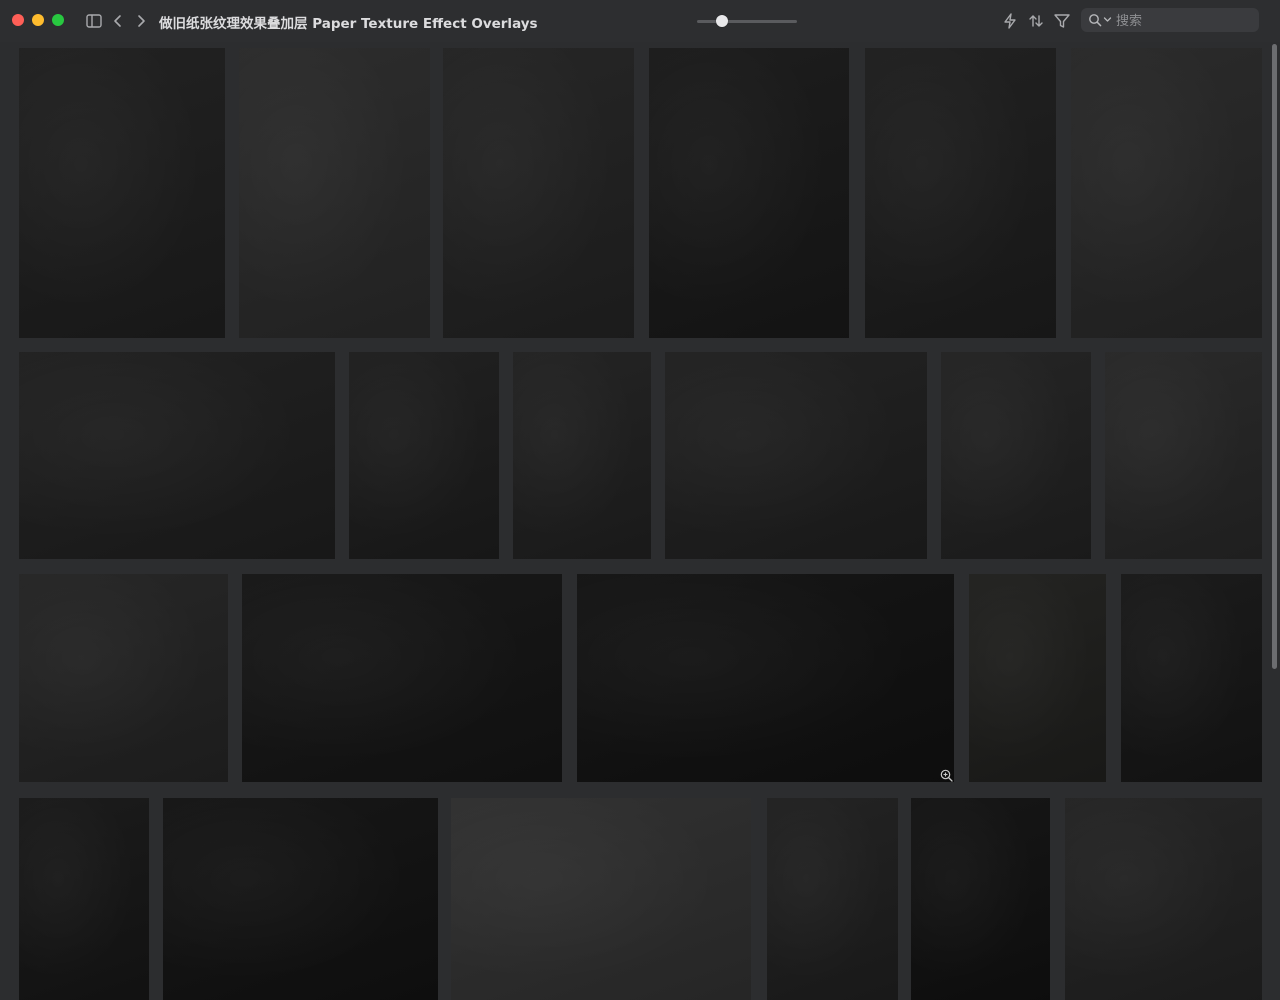 The width and height of the screenshot is (1280, 1000). Describe the element at coordinates (38, 20) in the screenshot. I see `minimize-window-button` at that location.